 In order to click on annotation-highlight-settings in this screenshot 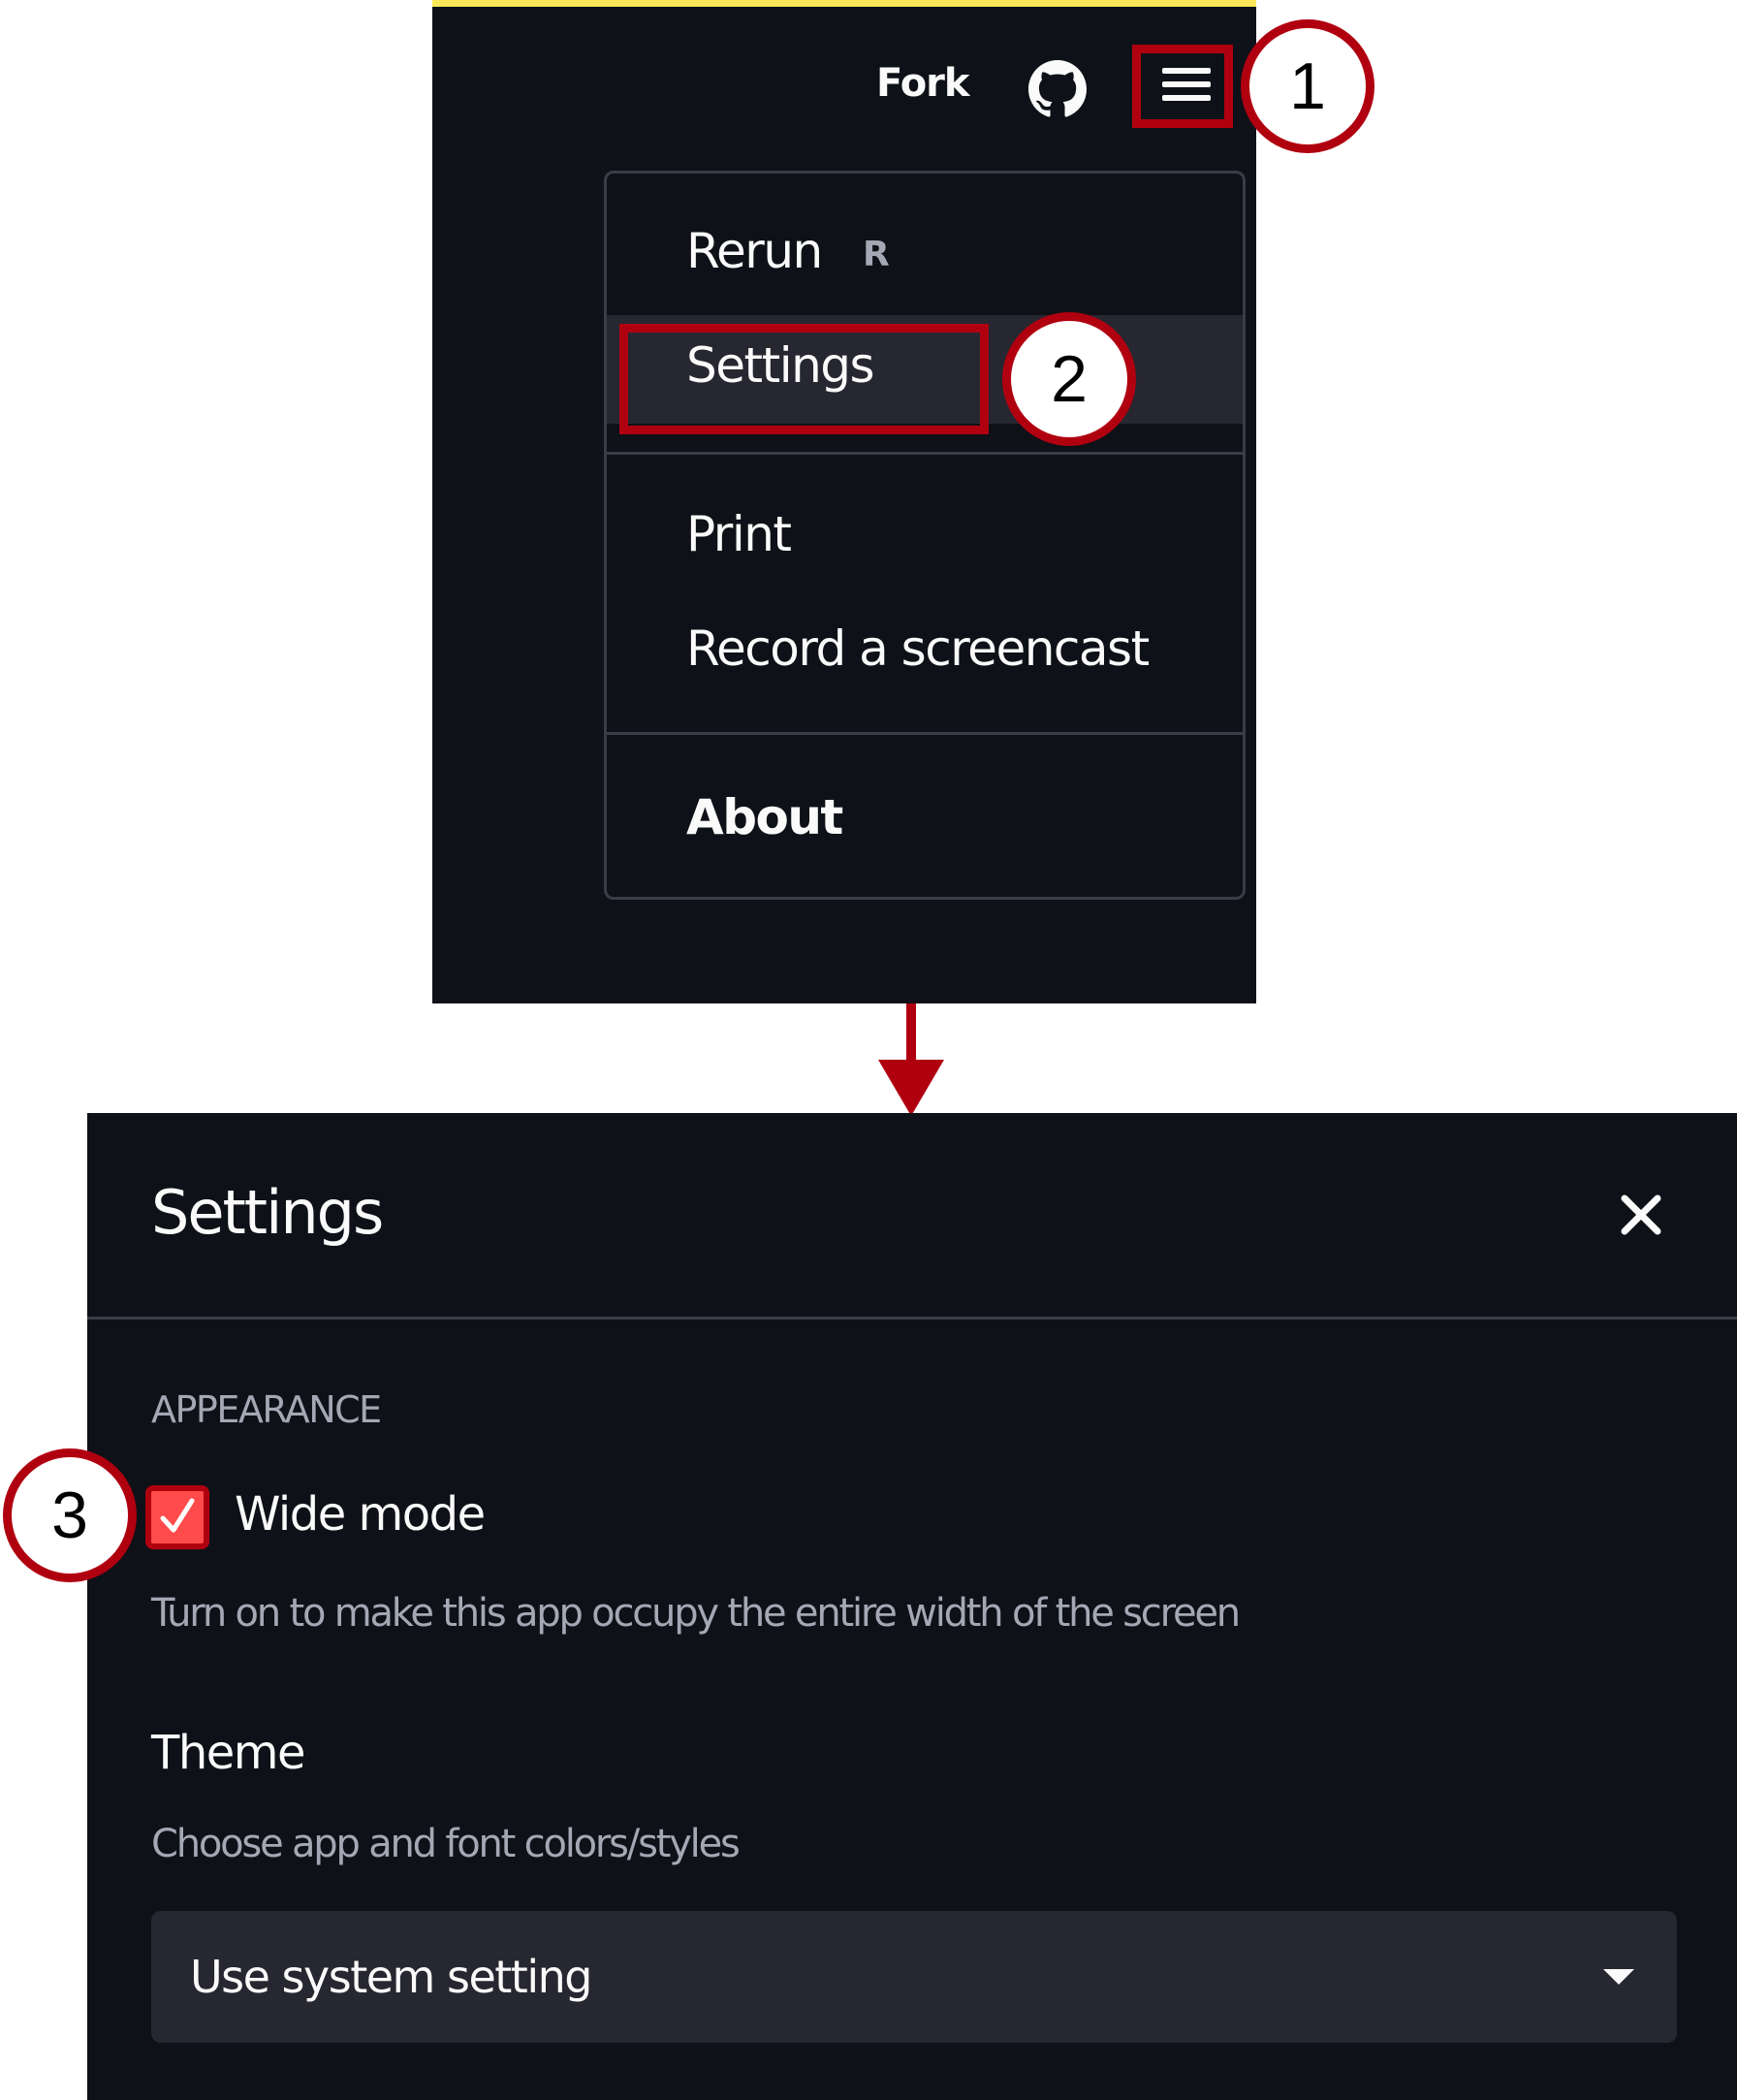, I will do `click(804, 379)`.